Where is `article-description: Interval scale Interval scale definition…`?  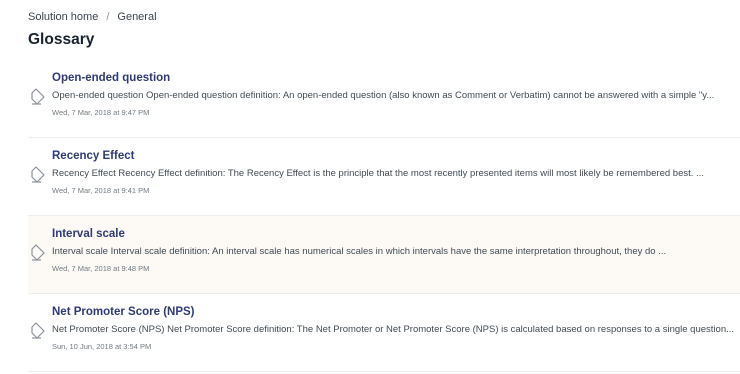
article-description: Interval scale Interval scale definition… is located at coordinates (359, 251).